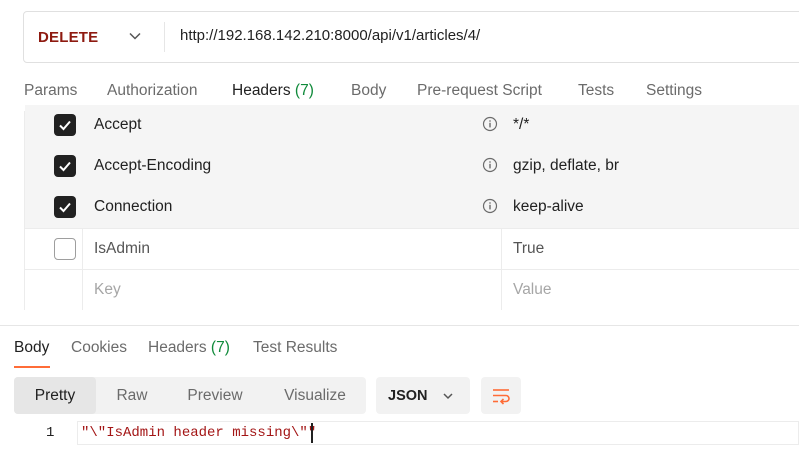 The width and height of the screenshot is (799, 472). What do you see at coordinates (50, 433) in the screenshot?
I see `line-number: 1` at bounding box center [50, 433].